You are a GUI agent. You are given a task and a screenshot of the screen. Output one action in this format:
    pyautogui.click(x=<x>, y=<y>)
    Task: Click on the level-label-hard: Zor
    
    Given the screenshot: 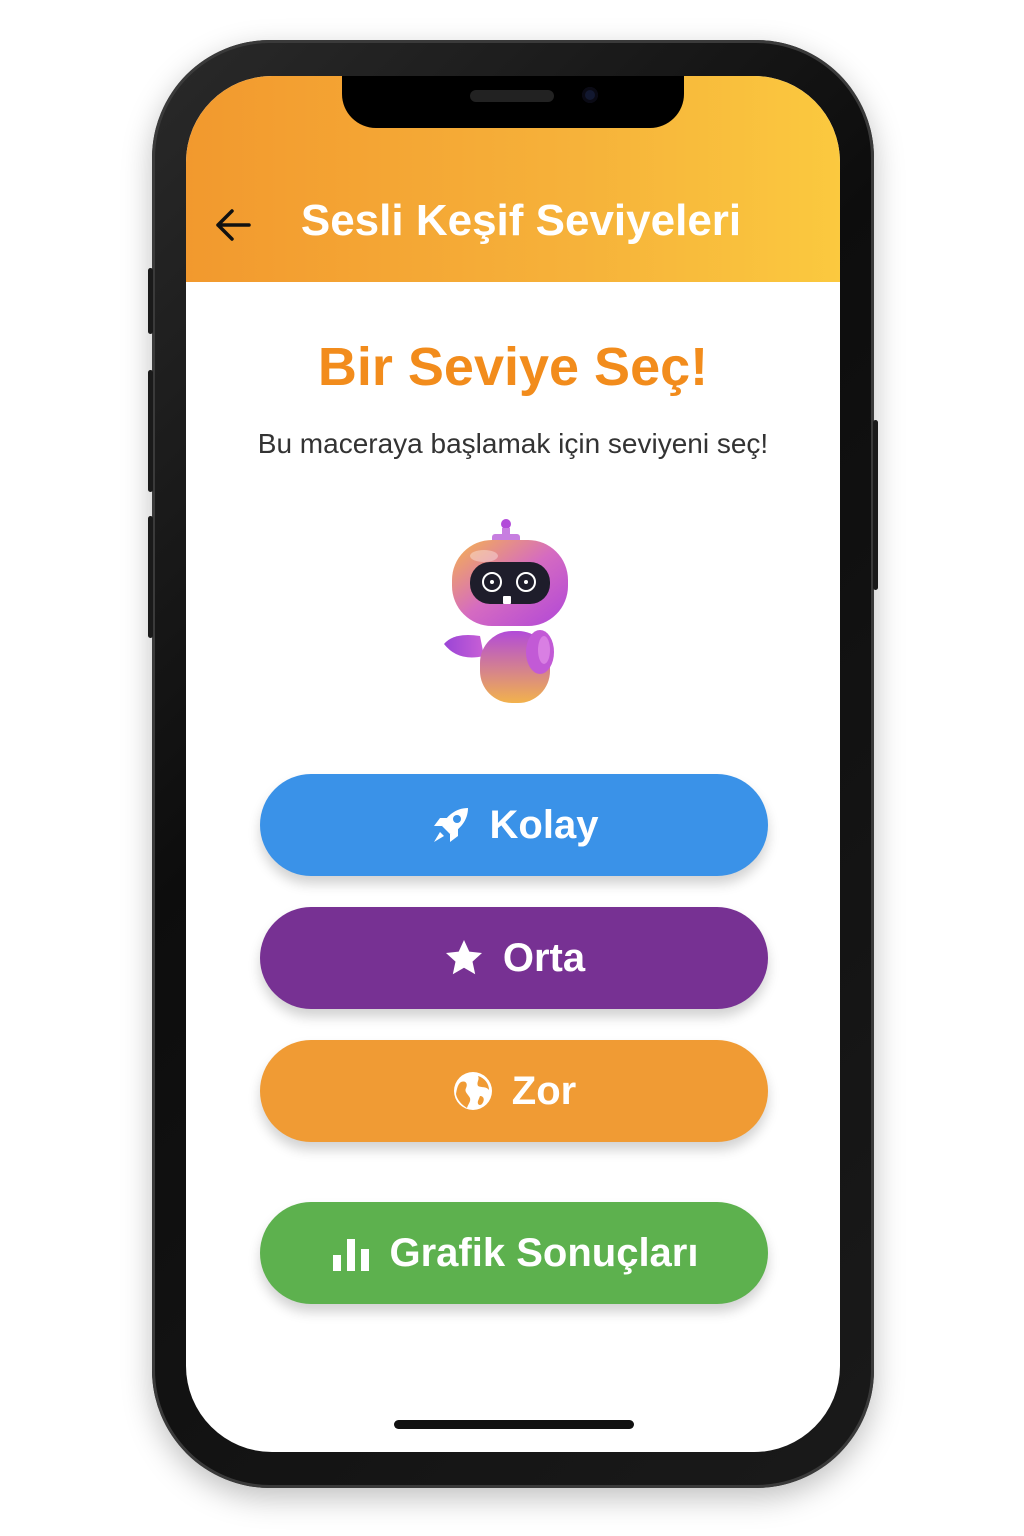 What is the action you would take?
    pyautogui.click(x=544, y=1090)
    